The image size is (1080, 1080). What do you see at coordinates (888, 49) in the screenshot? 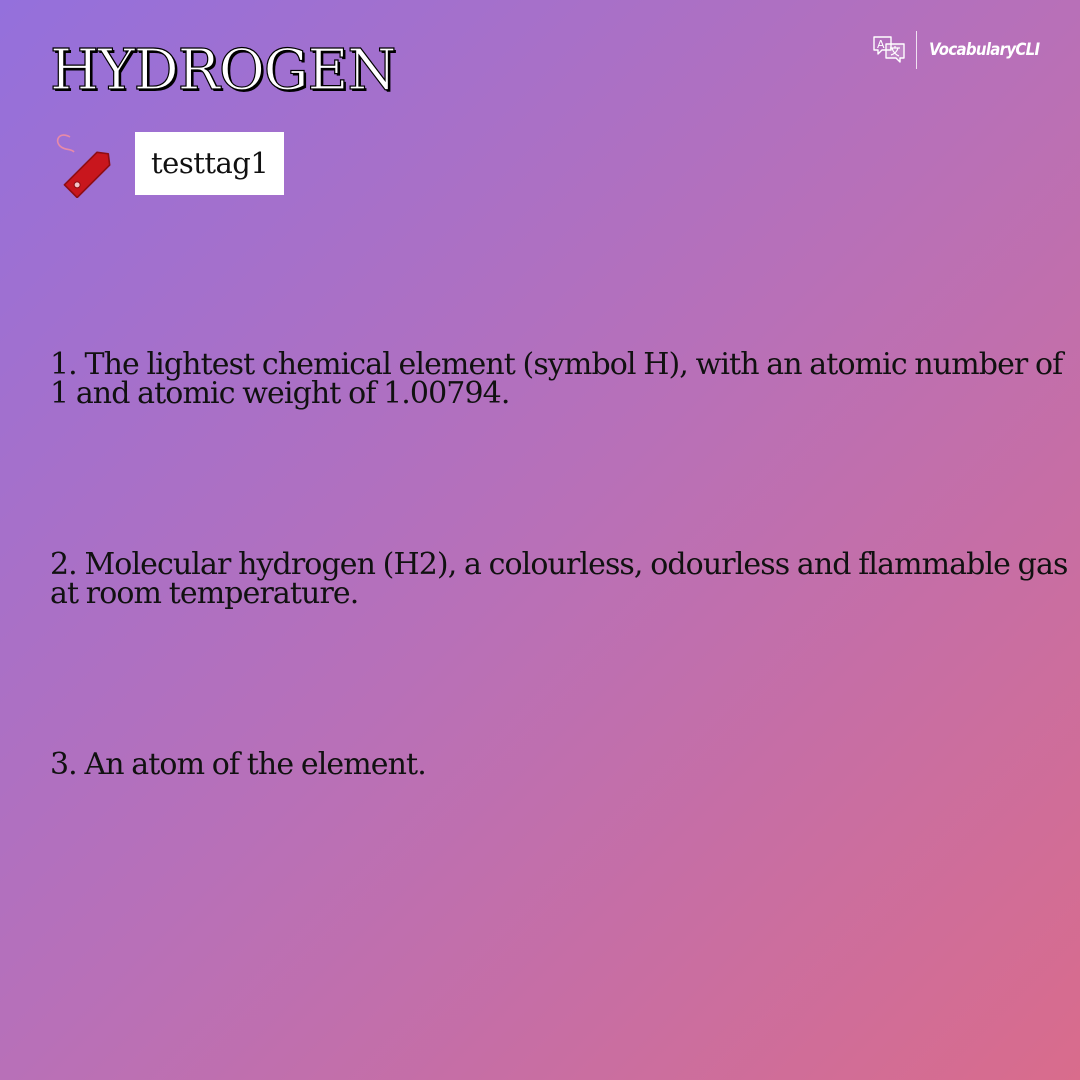
I see `translate-icon: A` at bounding box center [888, 49].